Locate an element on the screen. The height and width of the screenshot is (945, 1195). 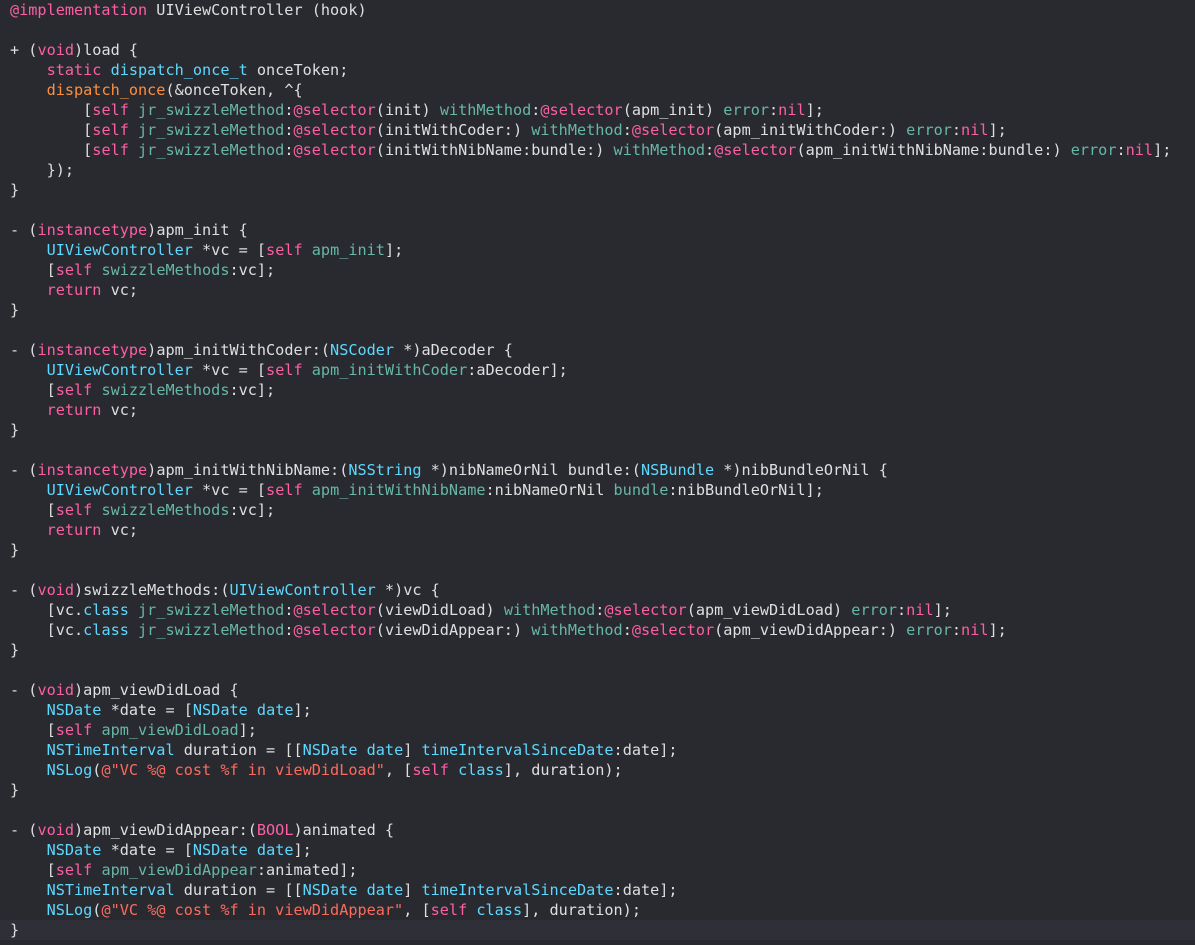
code-token: *date = [ is located at coordinates (147, 850).